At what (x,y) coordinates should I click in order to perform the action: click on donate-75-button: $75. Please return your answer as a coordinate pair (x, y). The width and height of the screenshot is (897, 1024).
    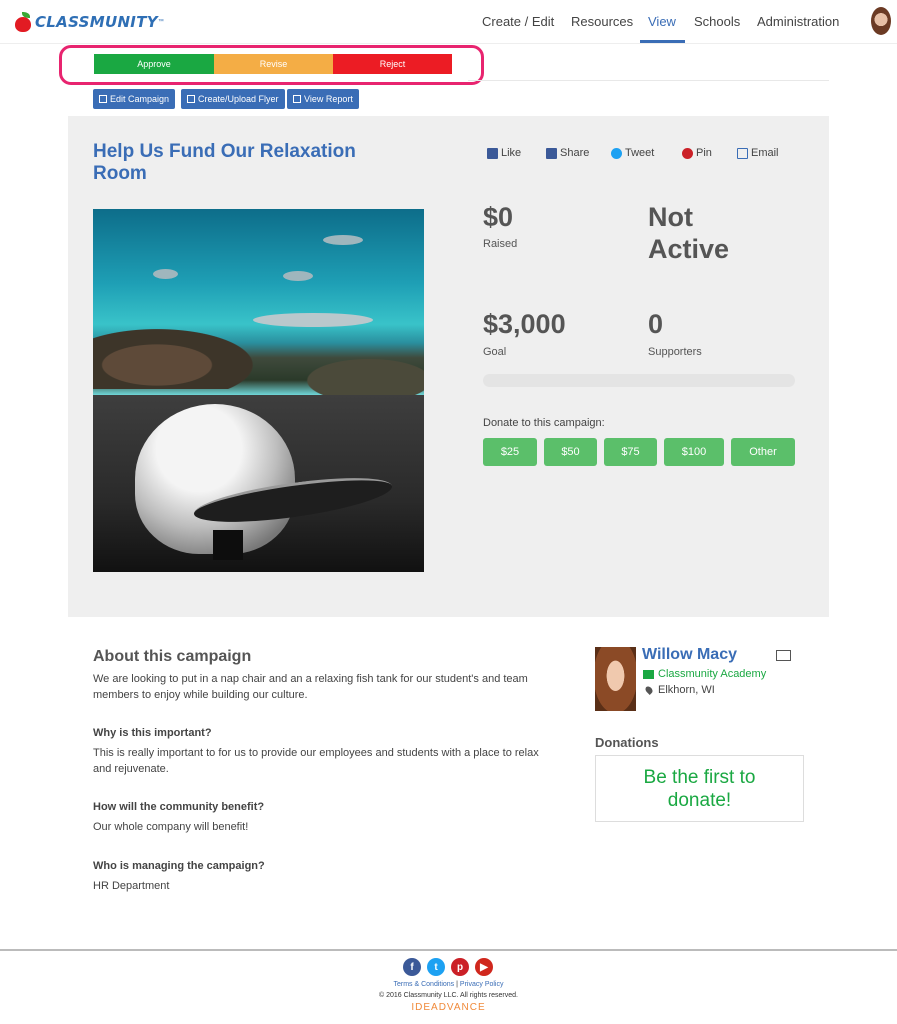
    Looking at the image, I should click on (630, 452).